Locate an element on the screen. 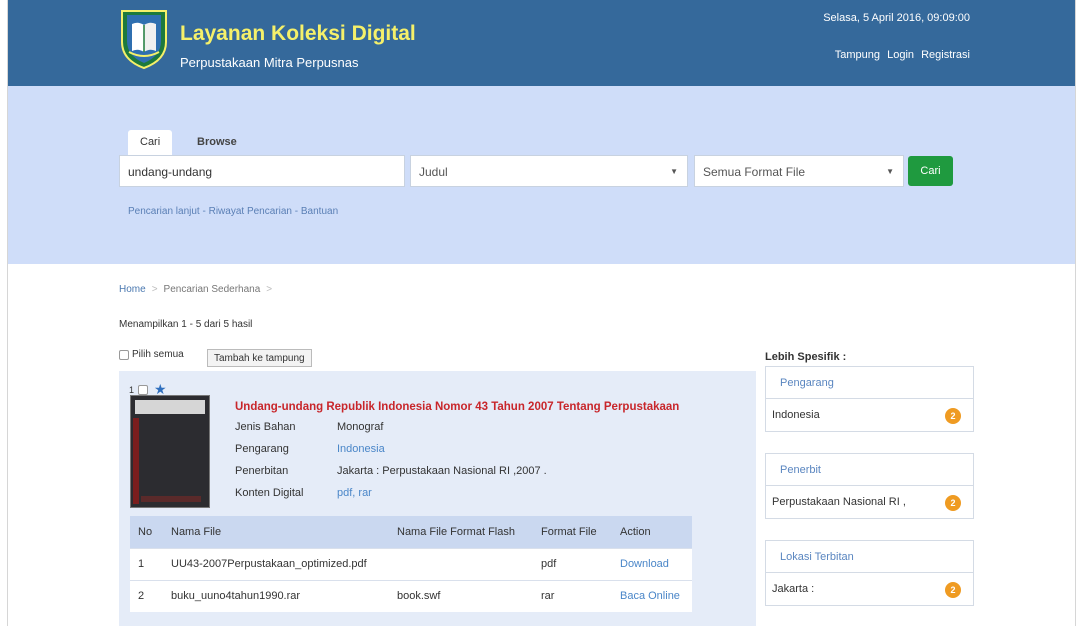 The image size is (1082, 626). cover-spine is located at coordinates (136, 461).